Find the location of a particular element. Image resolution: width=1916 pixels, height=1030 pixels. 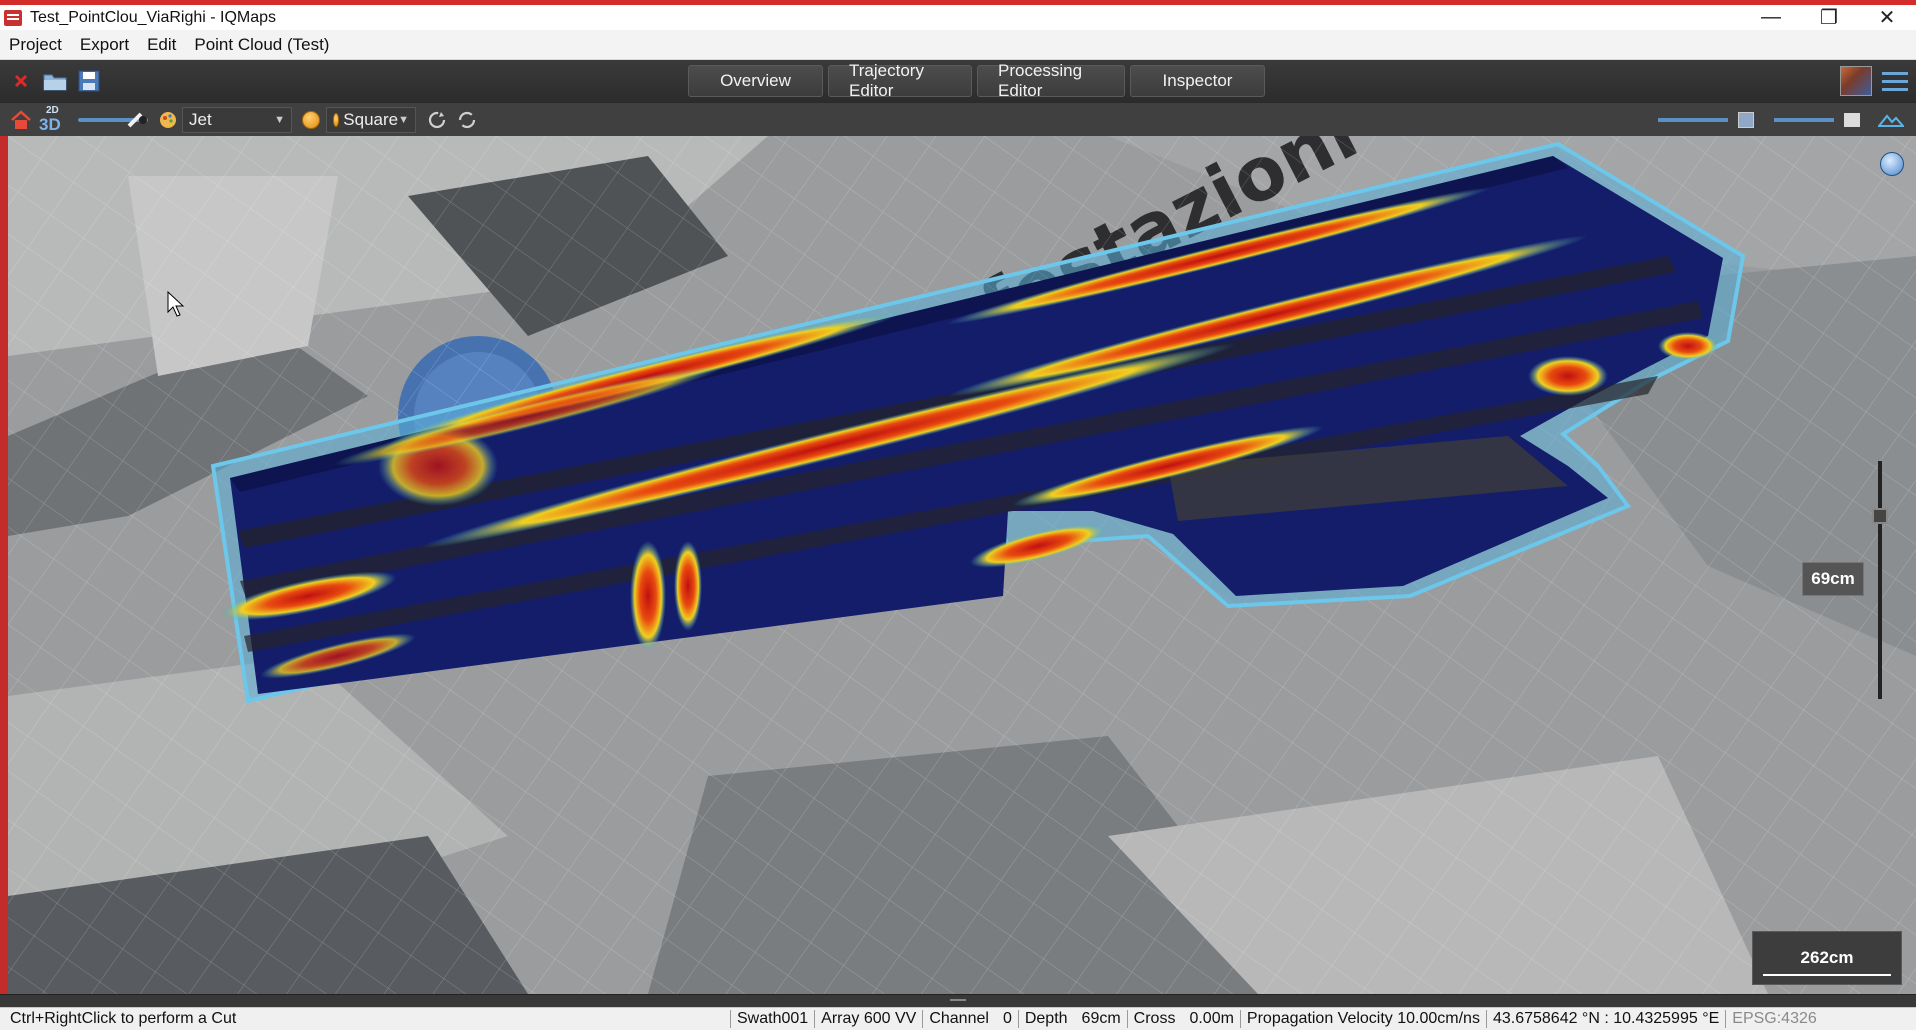

viewport-left-edge is located at coordinates (4, 565).